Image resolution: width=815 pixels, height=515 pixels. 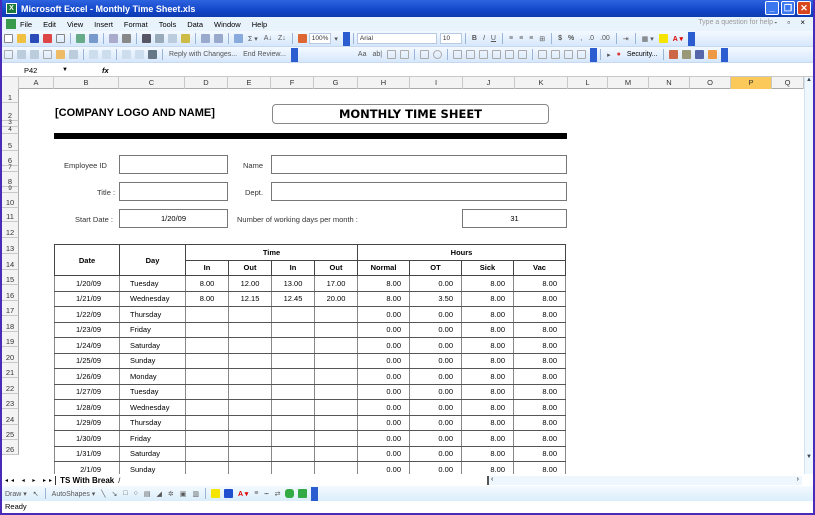 I want to click on edit-box-form-icon: ab|, so click(x=377, y=54).